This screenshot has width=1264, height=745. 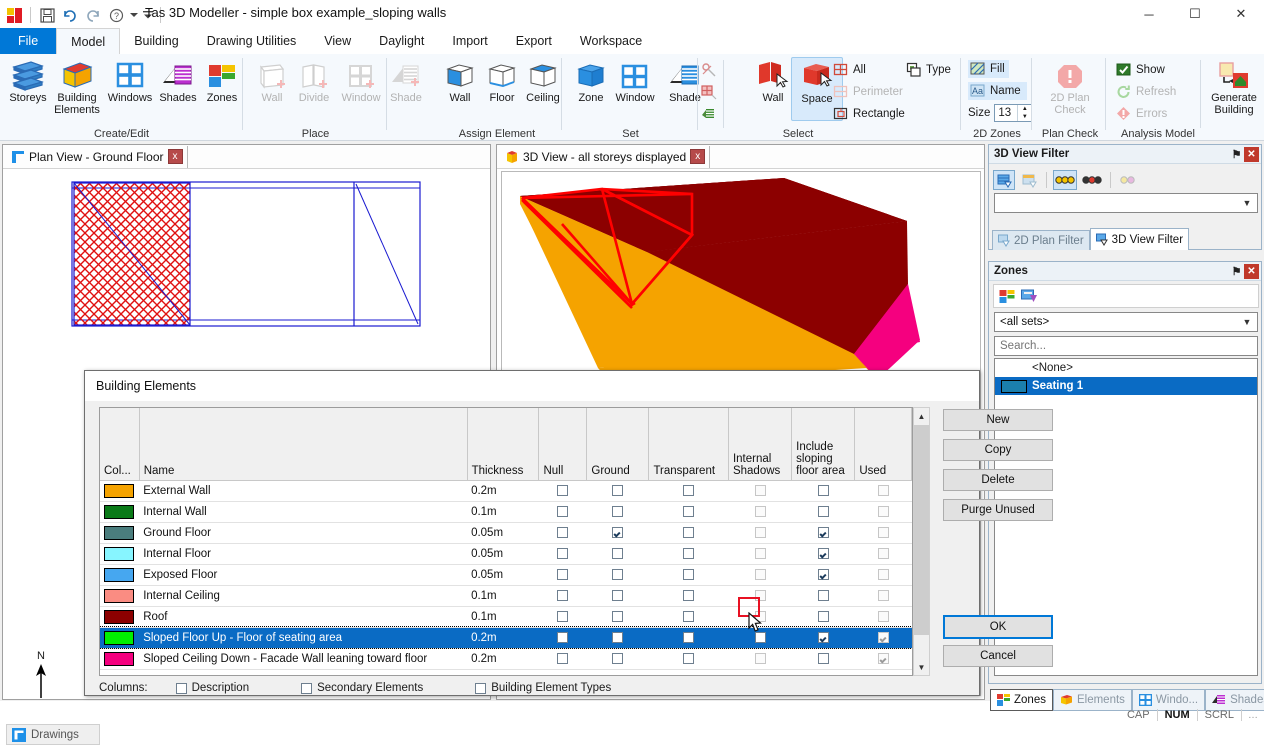 I want to click on analysis-refresh-row: Refresh, so click(x=1146, y=92).